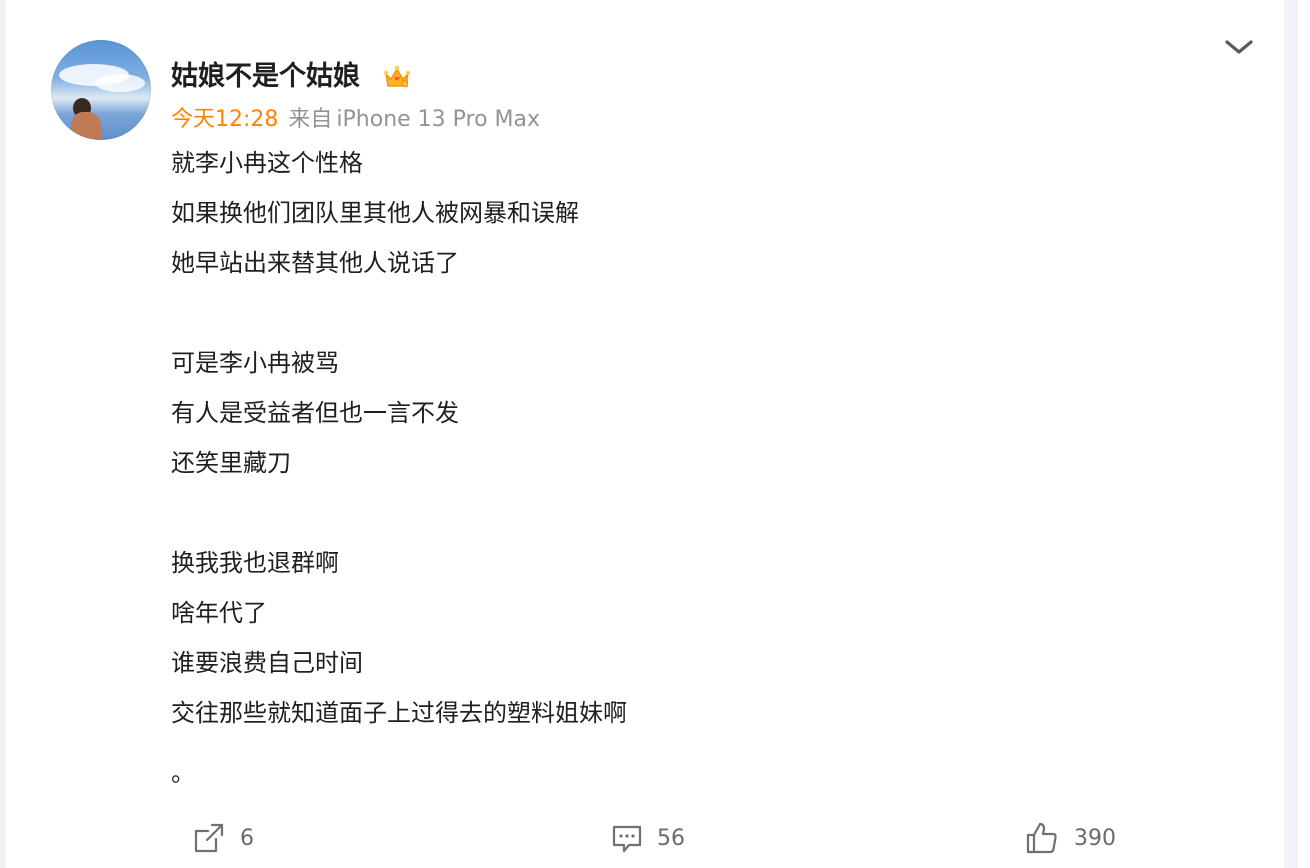 Image resolution: width=1310 pixels, height=868 pixels. Describe the element at coordinates (209, 838) in the screenshot. I see `share-icon` at that location.